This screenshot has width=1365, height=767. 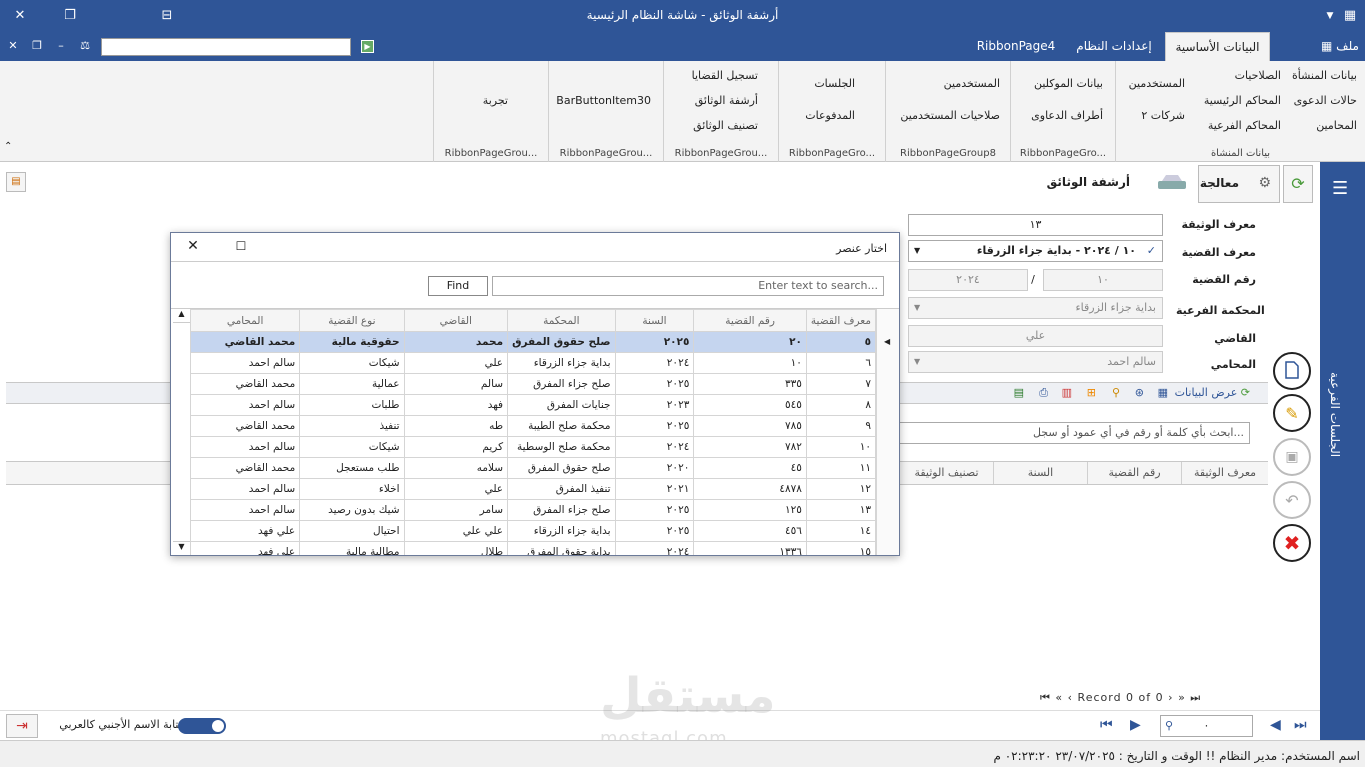 I want to click on ribbon-item-barbutton30: BarButtonItem30, so click(x=603, y=100).